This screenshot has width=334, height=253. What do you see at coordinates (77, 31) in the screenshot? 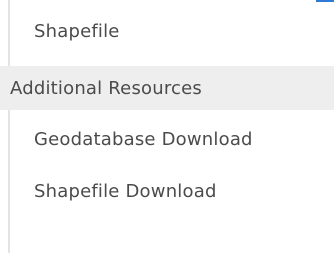
I see `menu-item-label: Shapefile` at bounding box center [77, 31].